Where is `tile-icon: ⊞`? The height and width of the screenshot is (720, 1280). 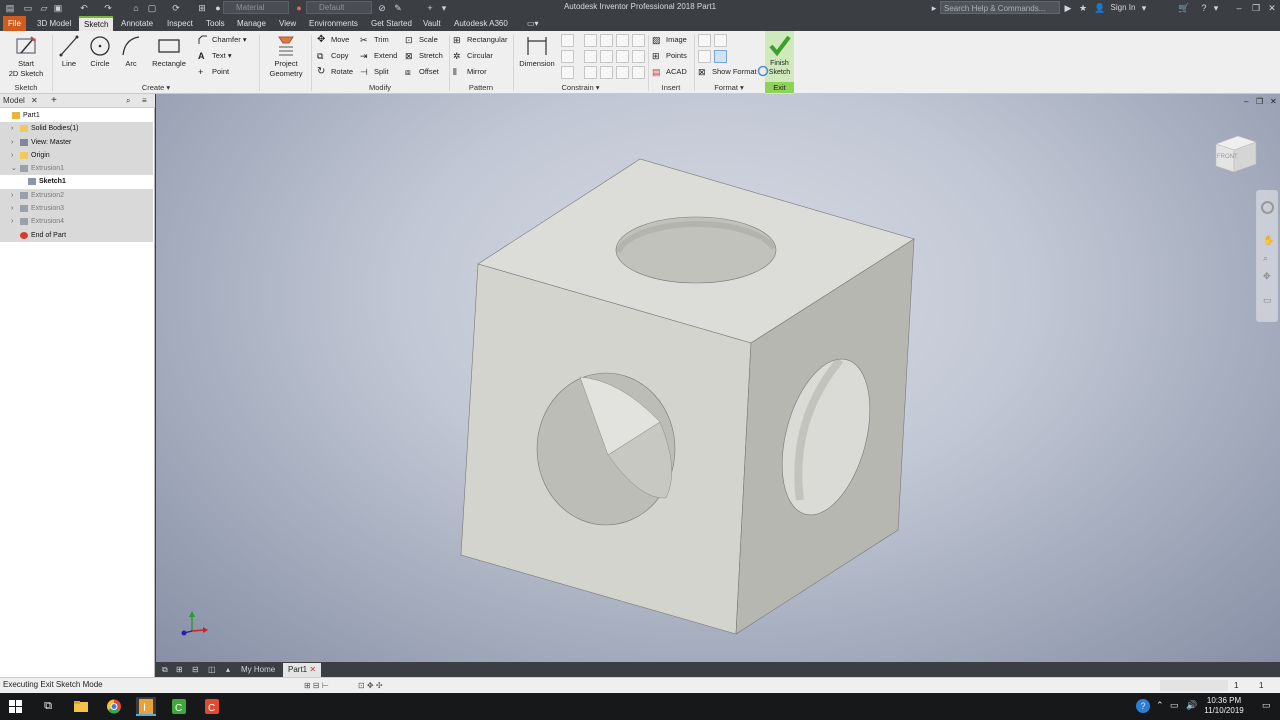 tile-icon: ⊞ is located at coordinates (179, 670).